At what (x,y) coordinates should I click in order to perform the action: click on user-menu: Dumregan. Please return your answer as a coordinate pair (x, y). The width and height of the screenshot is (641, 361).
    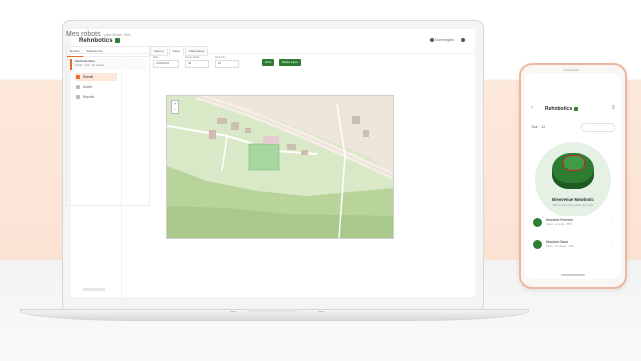
    Looking at the image, I should click on (444, 39).